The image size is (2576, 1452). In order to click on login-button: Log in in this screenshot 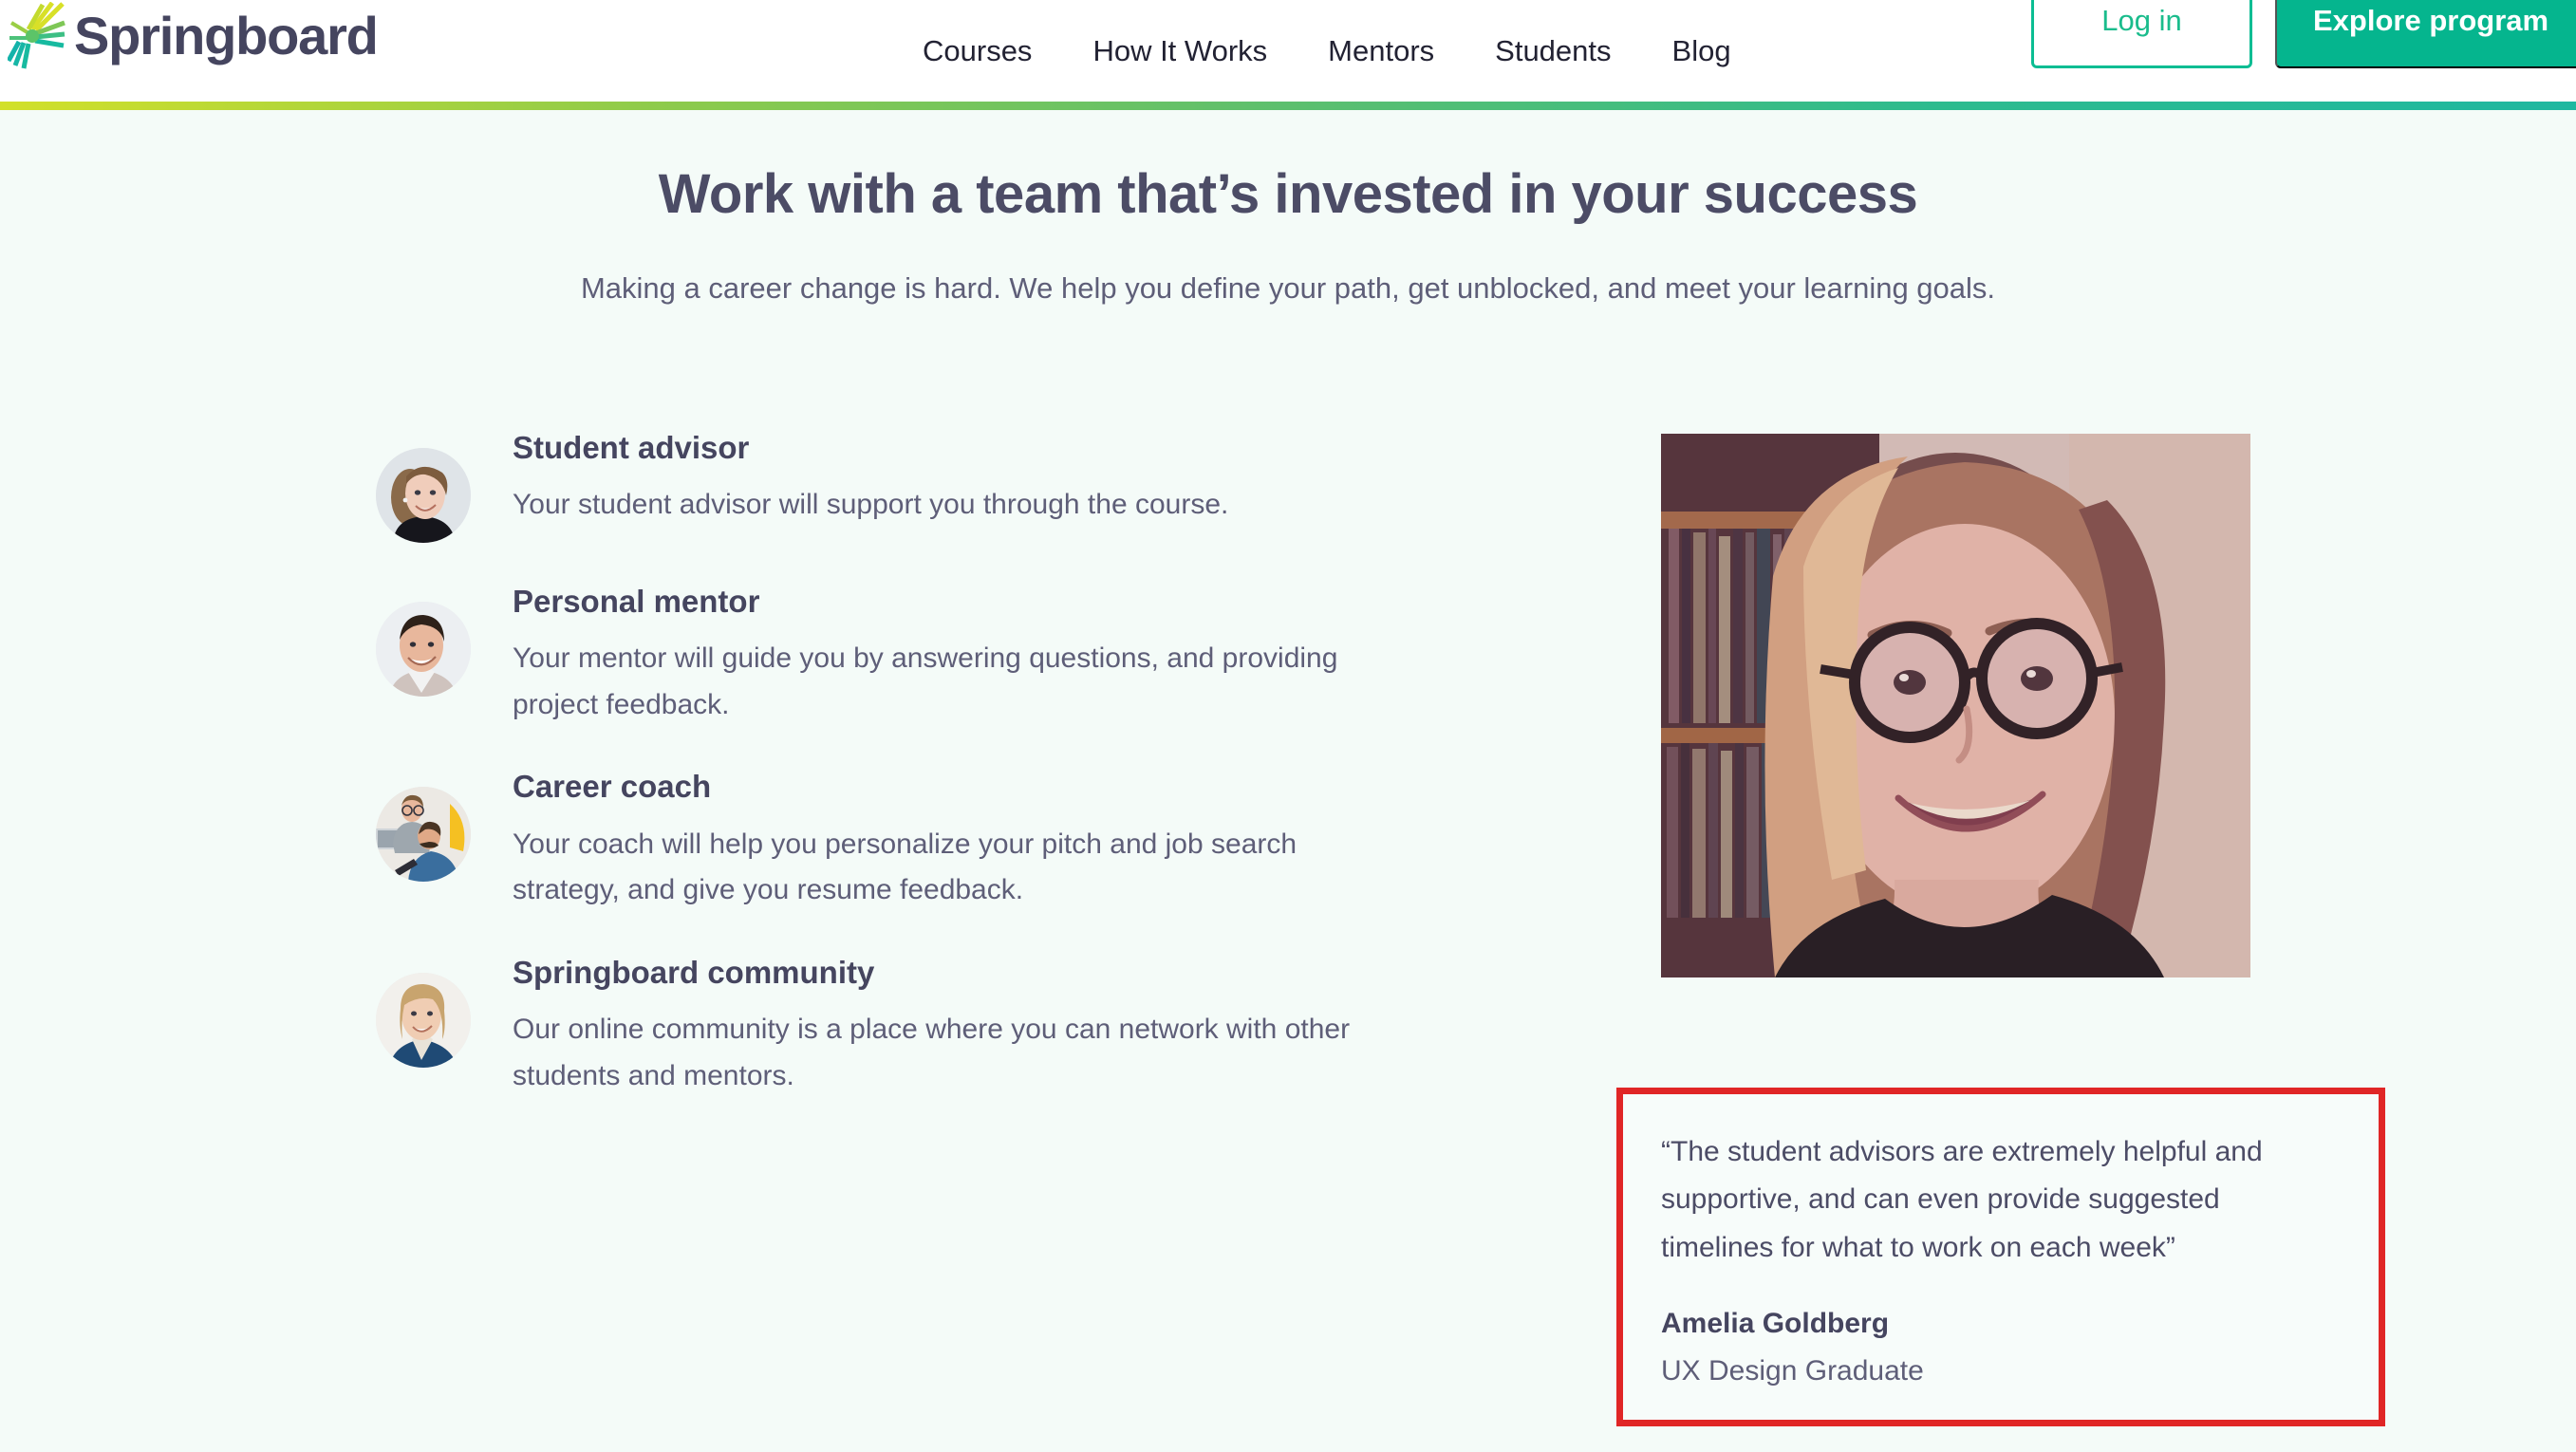, I will do `click(2141, 34)`.